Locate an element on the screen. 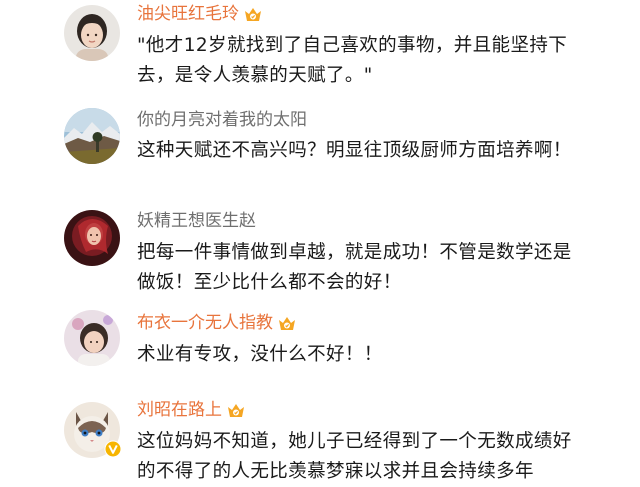 The width and height of the screenshot is (640, 487). avatar-photo-woman-icon is located at coordinates (92, 33).